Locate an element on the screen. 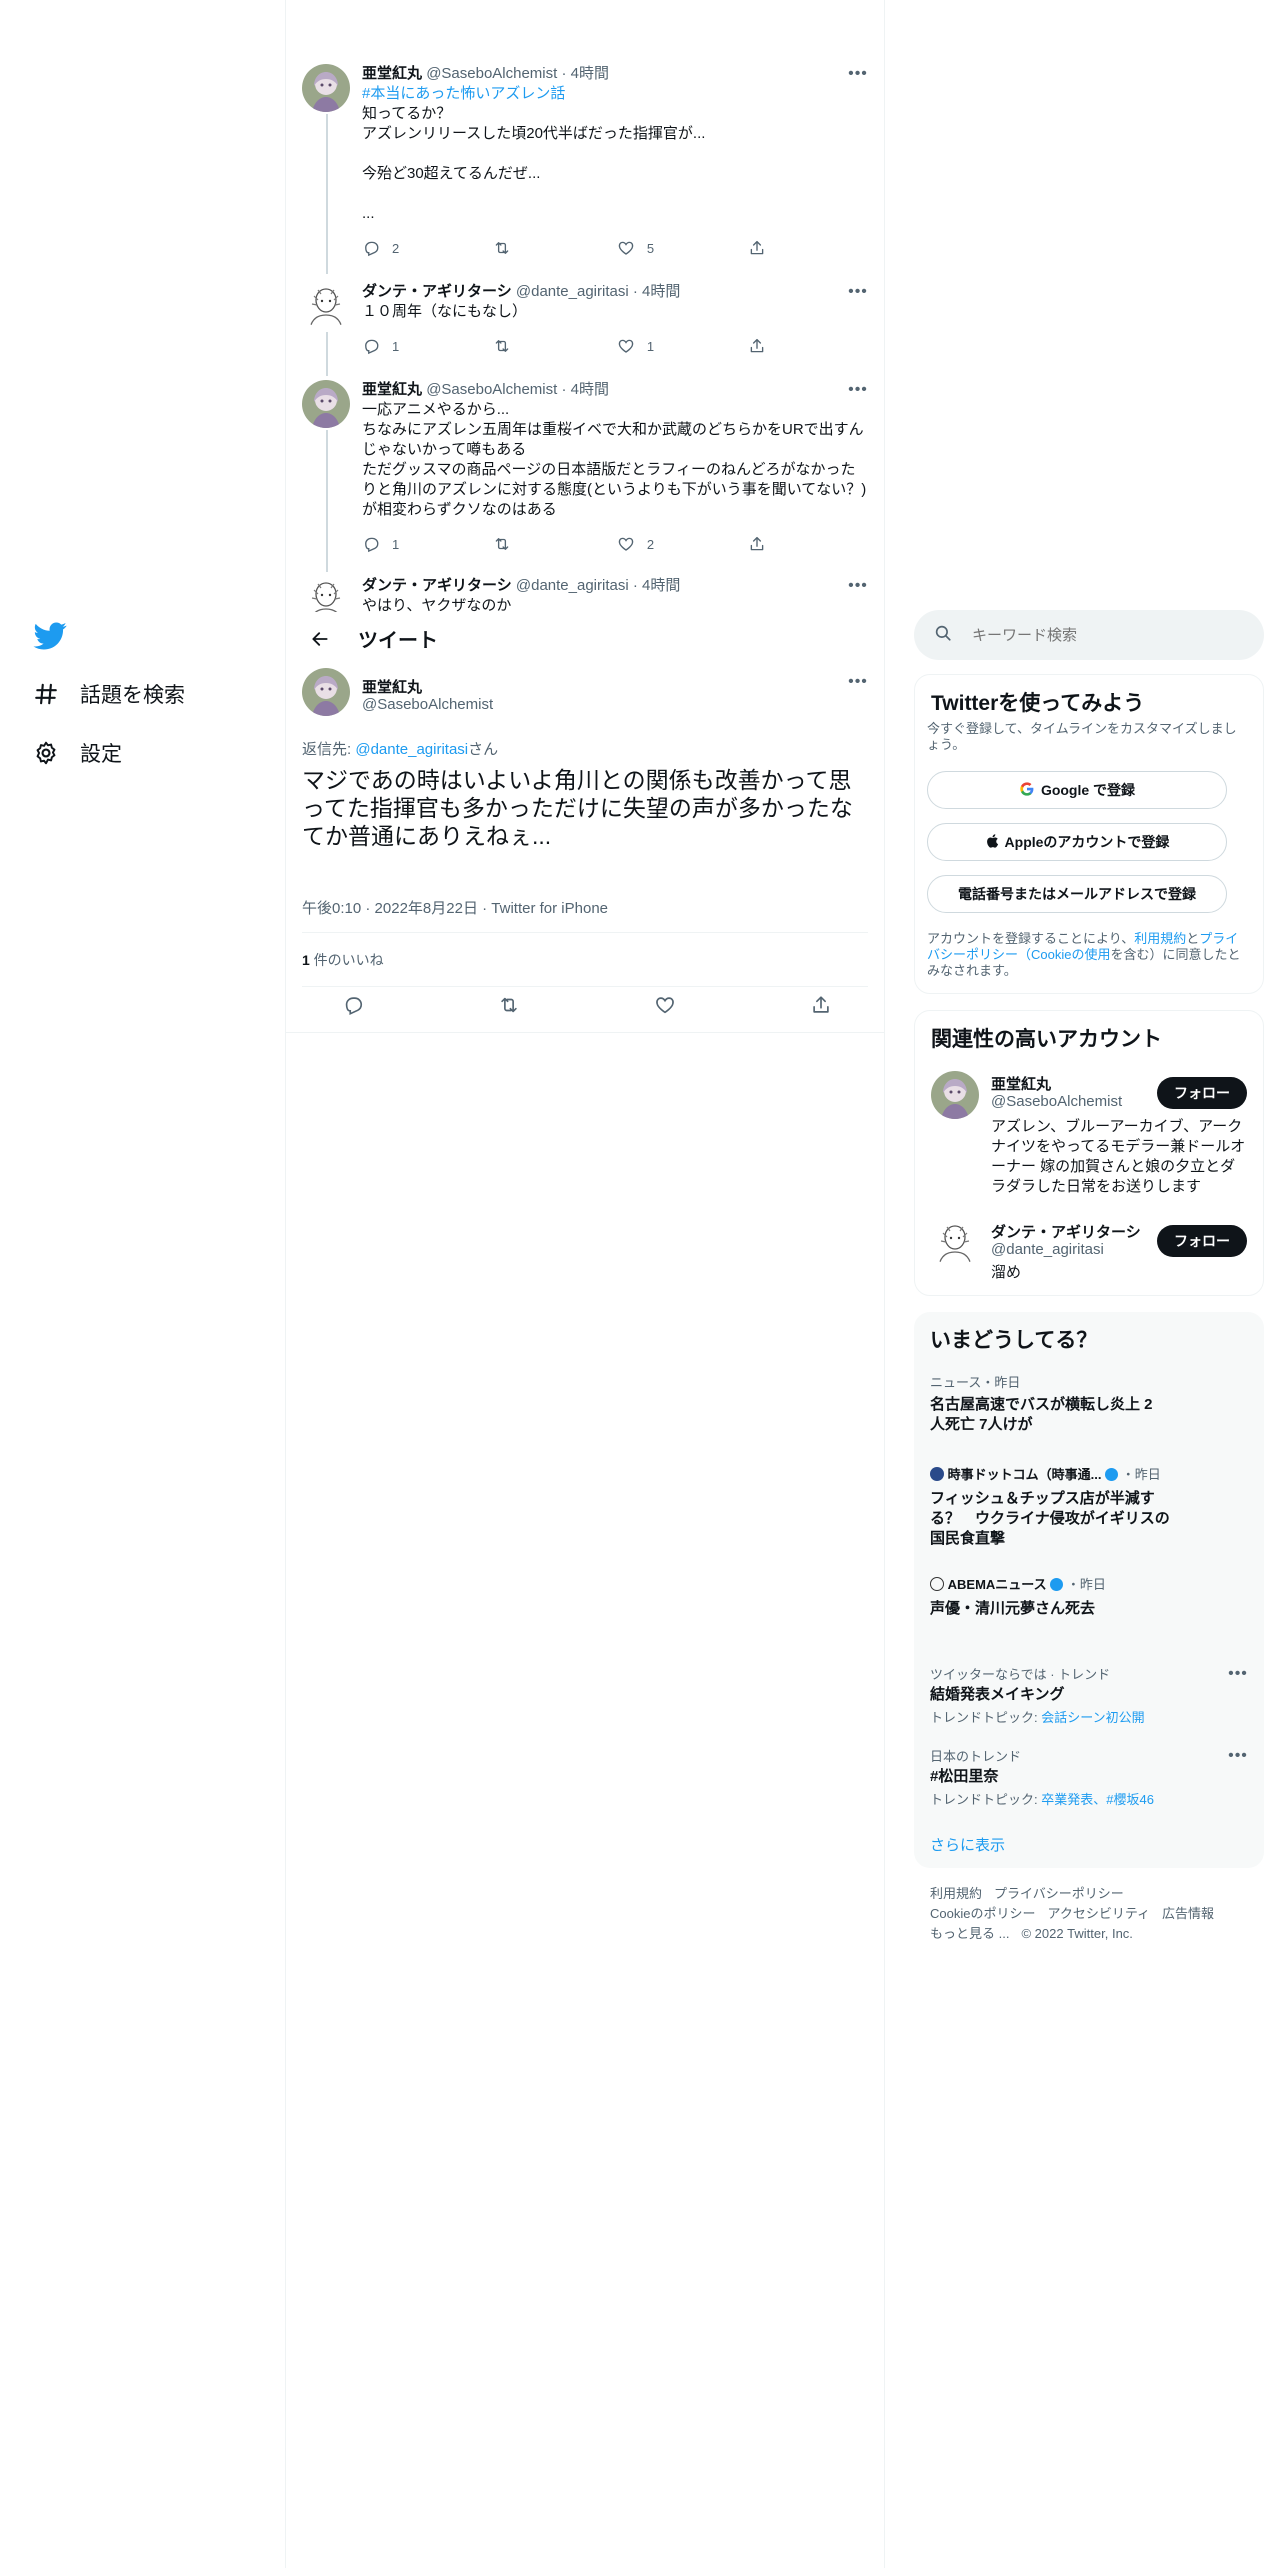 The image size is (1284, 2568). search-input is located at coordinates (1100, 635).